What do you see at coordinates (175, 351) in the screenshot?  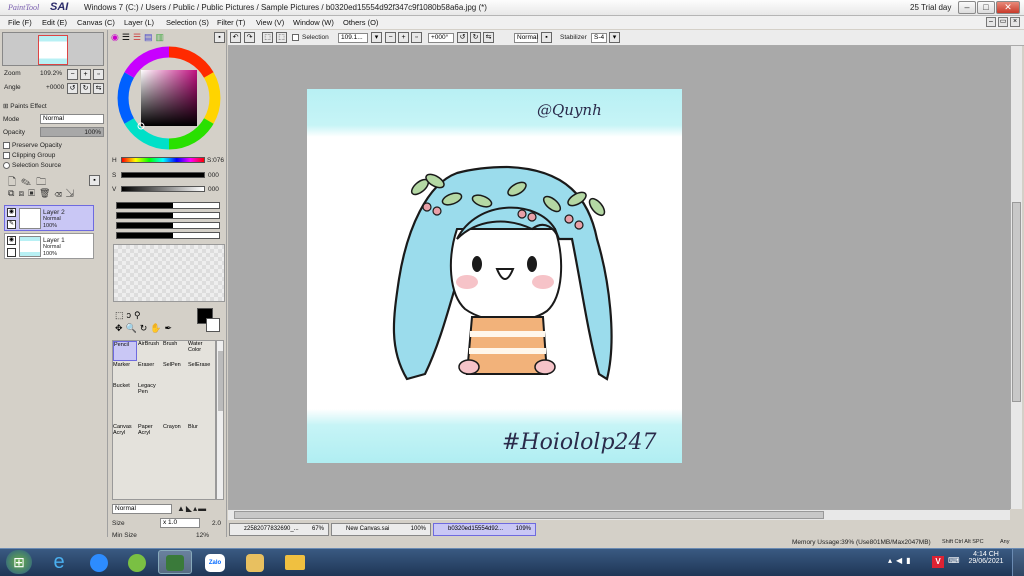 I see `tool-brush: Brush` at bounding box center [175, 351].